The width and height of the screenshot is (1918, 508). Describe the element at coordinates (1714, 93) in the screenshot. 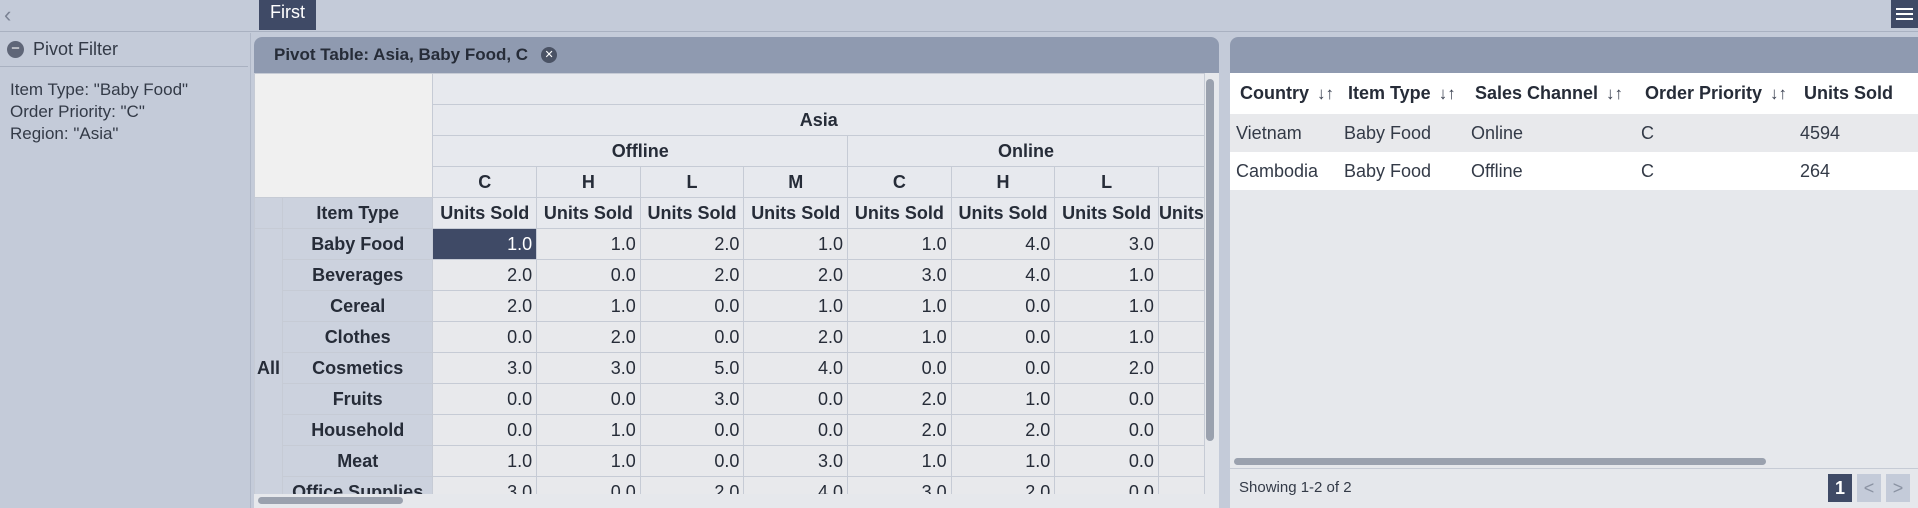

I see `detail-column-header: Order Priority ↓↑` at that location.